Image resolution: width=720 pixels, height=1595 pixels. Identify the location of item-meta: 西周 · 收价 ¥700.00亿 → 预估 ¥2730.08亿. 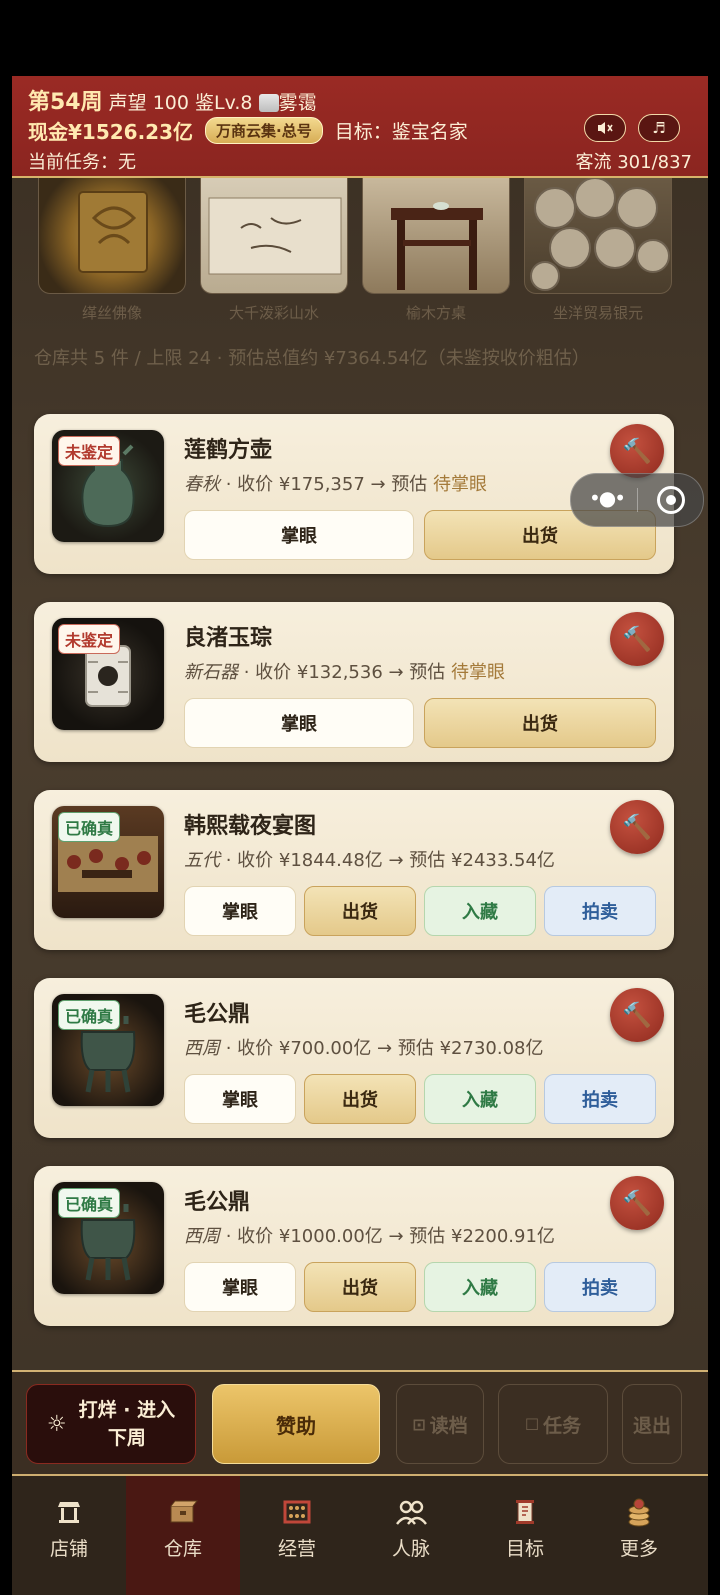
(363, 1047).